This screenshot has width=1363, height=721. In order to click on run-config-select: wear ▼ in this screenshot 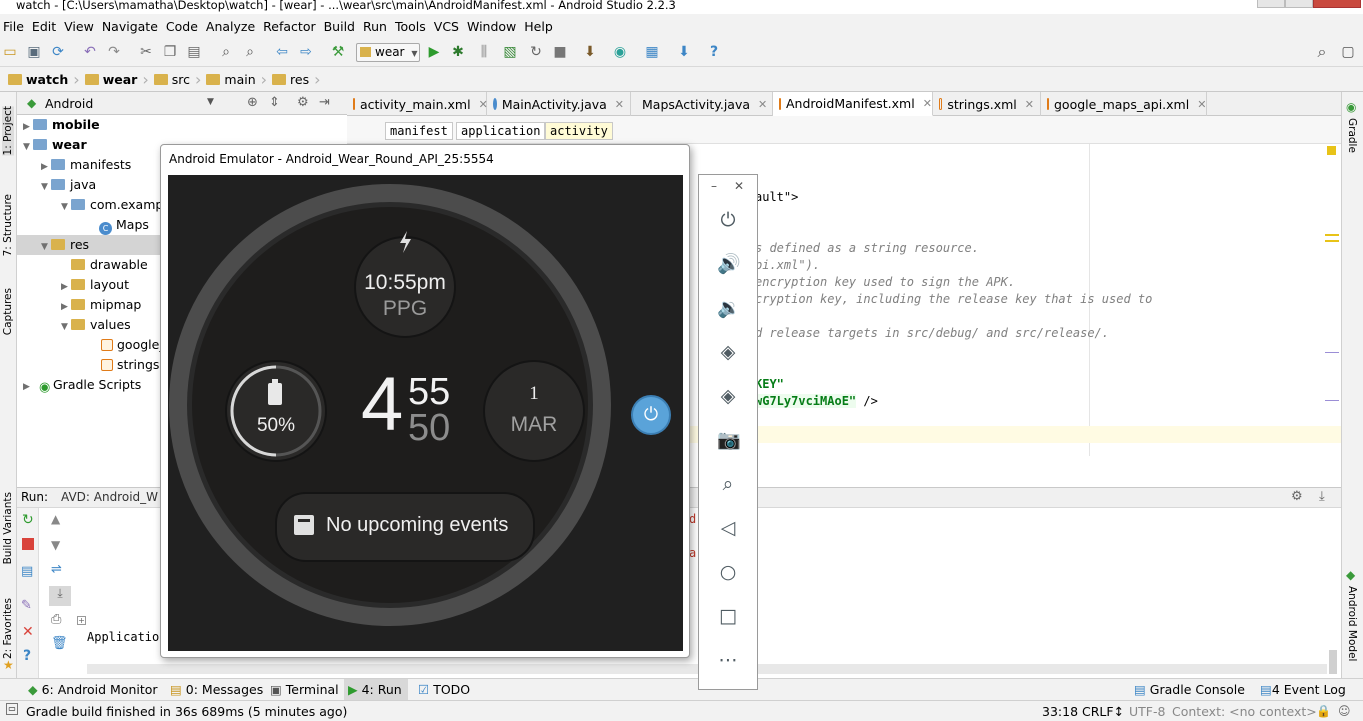, I will do `click(388, 52)`.